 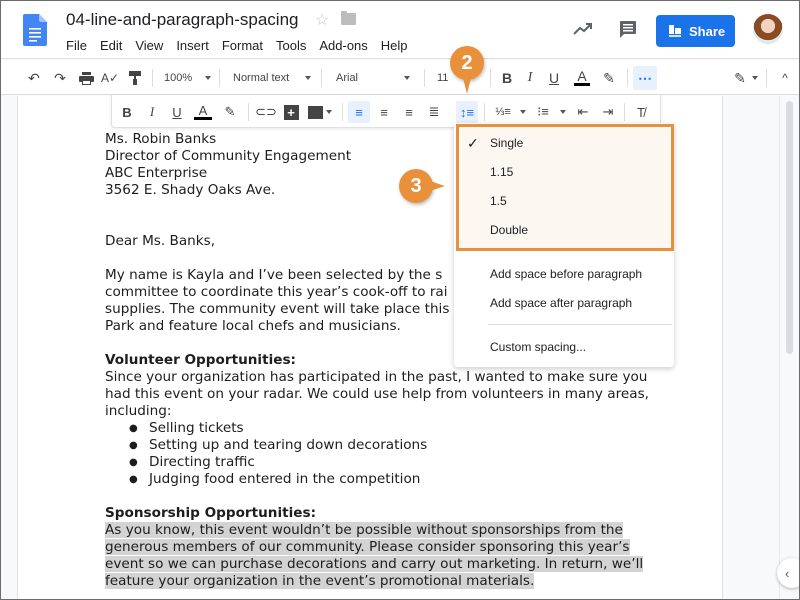 I want to click on link-icon: ⊂⊃, so click(x=266, y=112).